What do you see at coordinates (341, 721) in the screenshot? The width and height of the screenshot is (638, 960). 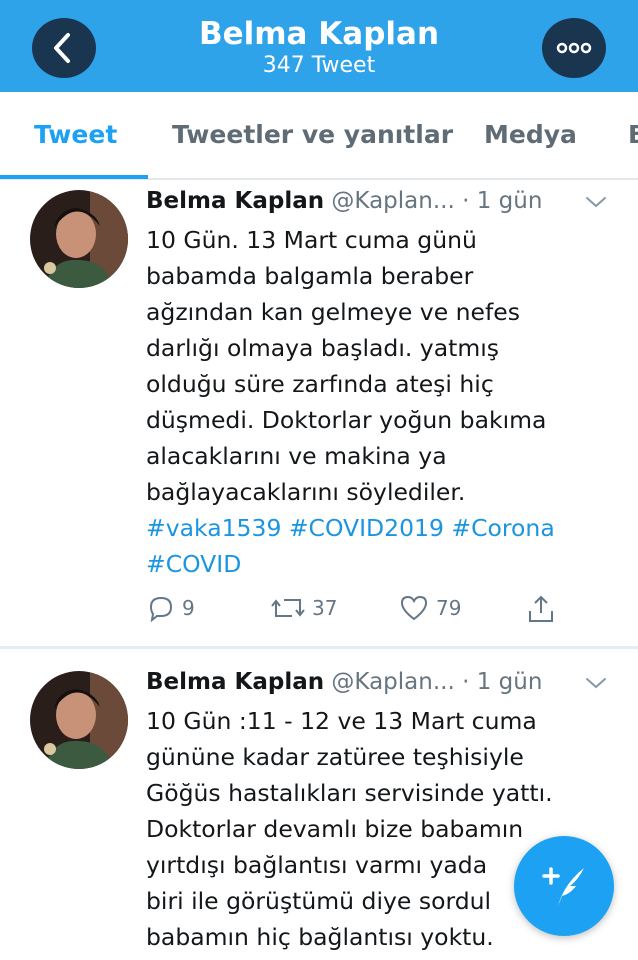 I see `tweet-text-line: 10 Gün :11 - 12 ve 13 Mart cuma` at bounding box center [341, 721].